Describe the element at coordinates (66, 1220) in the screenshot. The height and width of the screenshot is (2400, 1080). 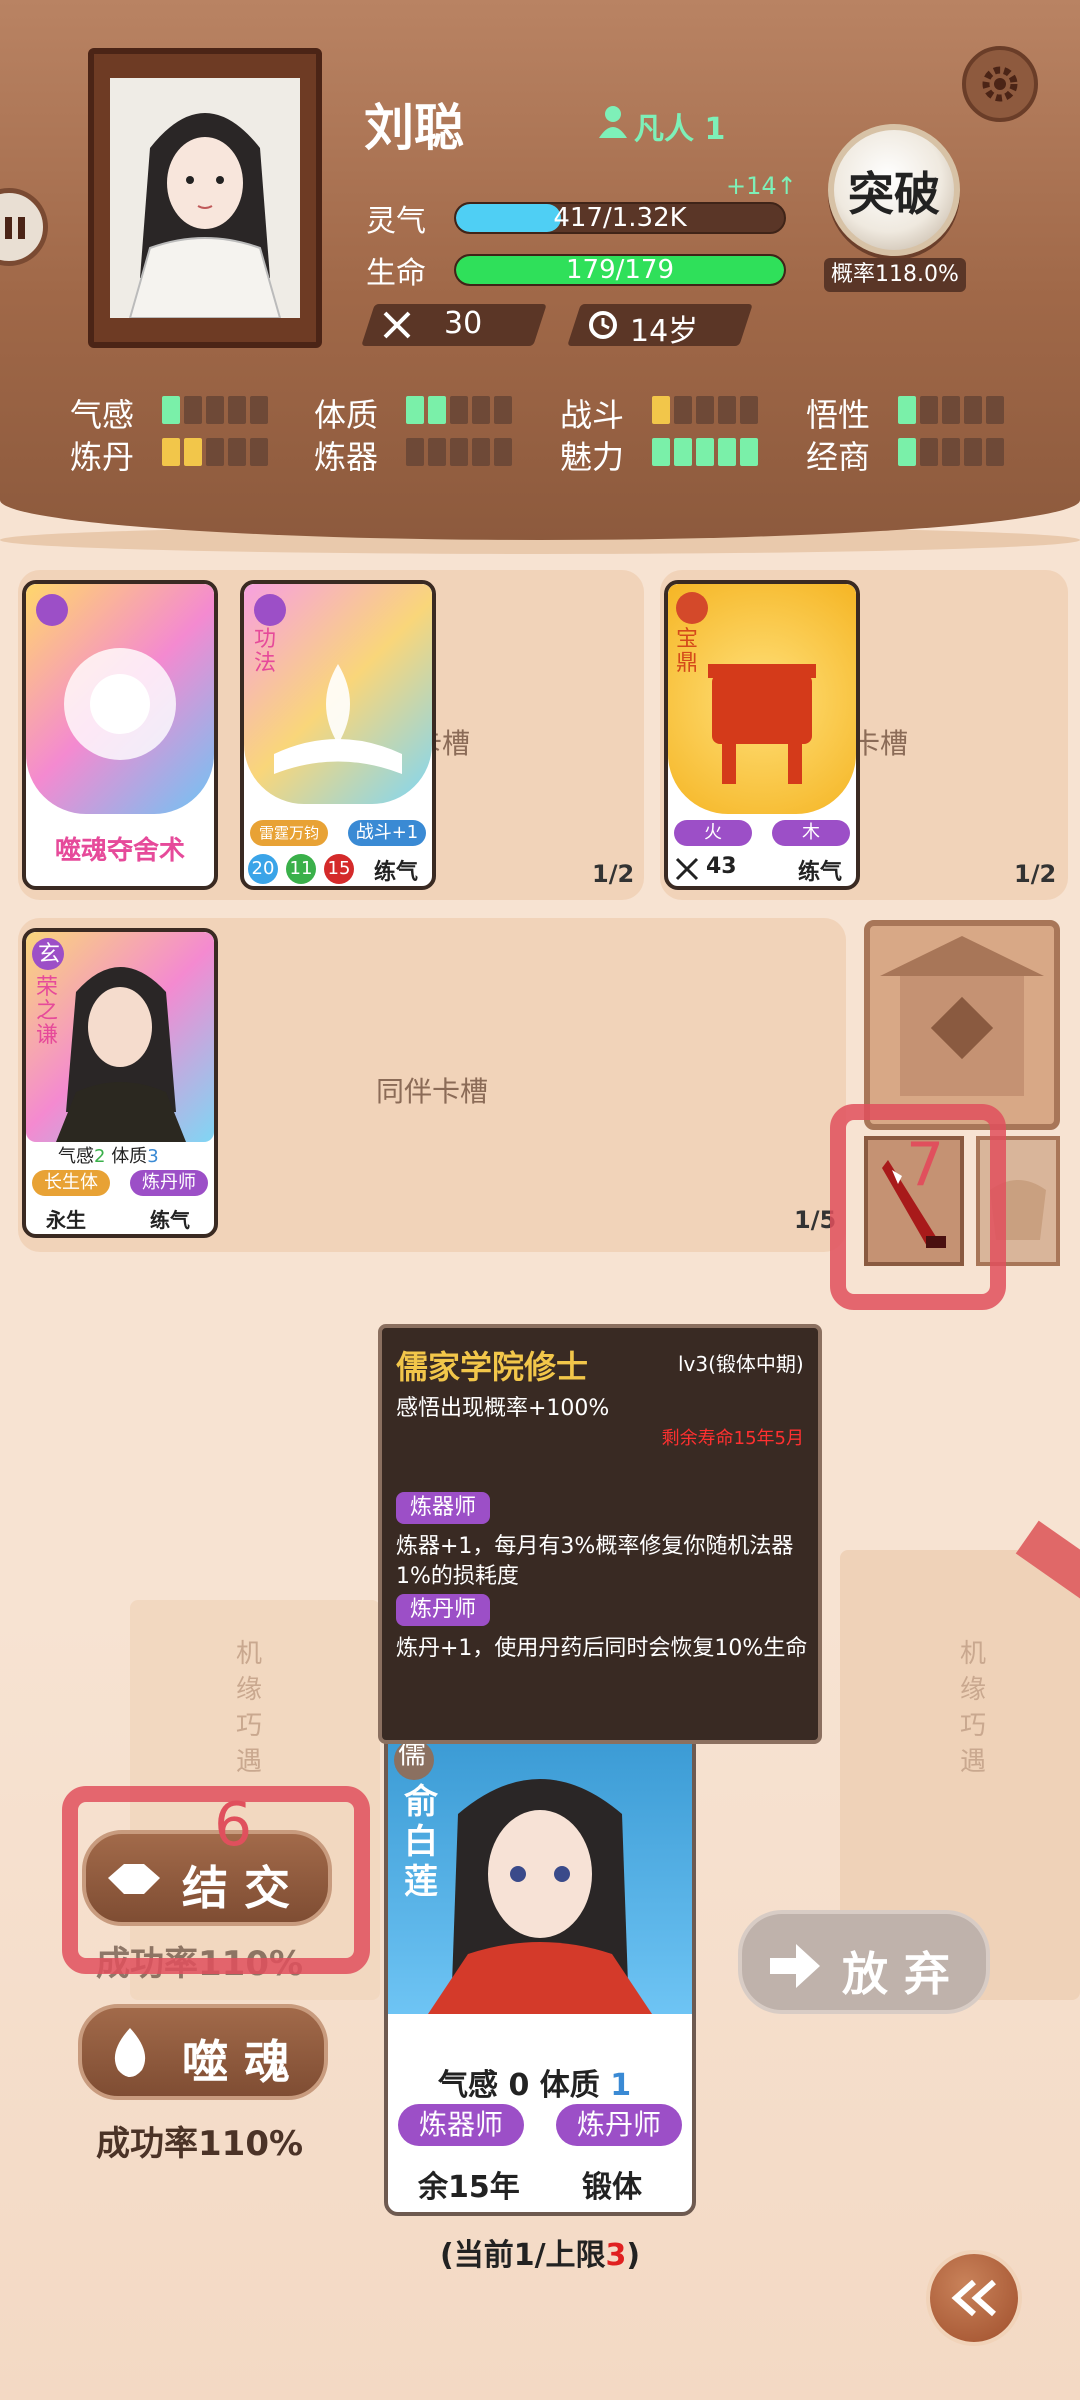
I see `companion-card-life: 永生` at that location.